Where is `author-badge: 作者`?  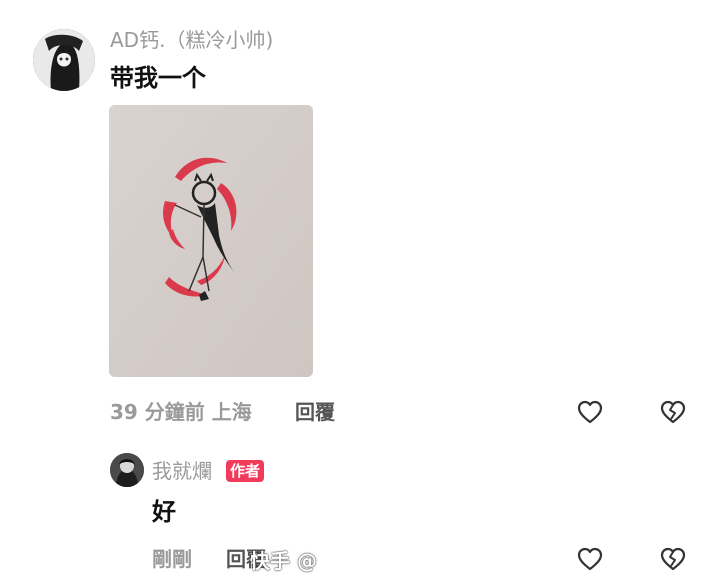 author-badge: 作者 is located at coordinates (245, 471).